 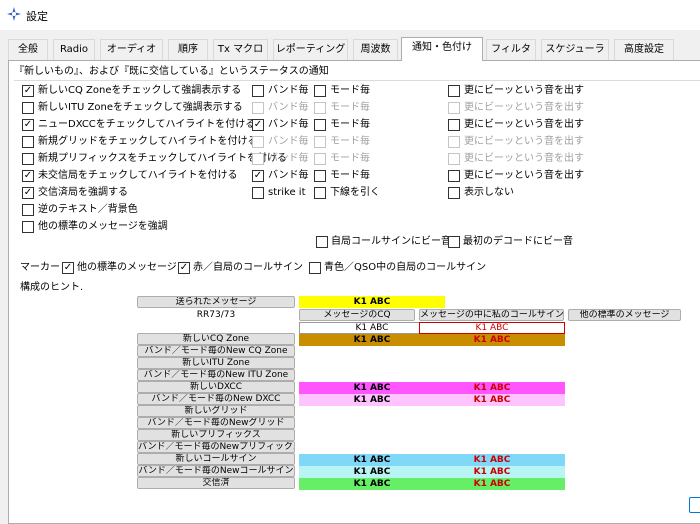 What do you see at coordinates (575, 49) in the screenshot?
I see `tab-scheduler: スケジューラ` at bounding box center [575, 49].